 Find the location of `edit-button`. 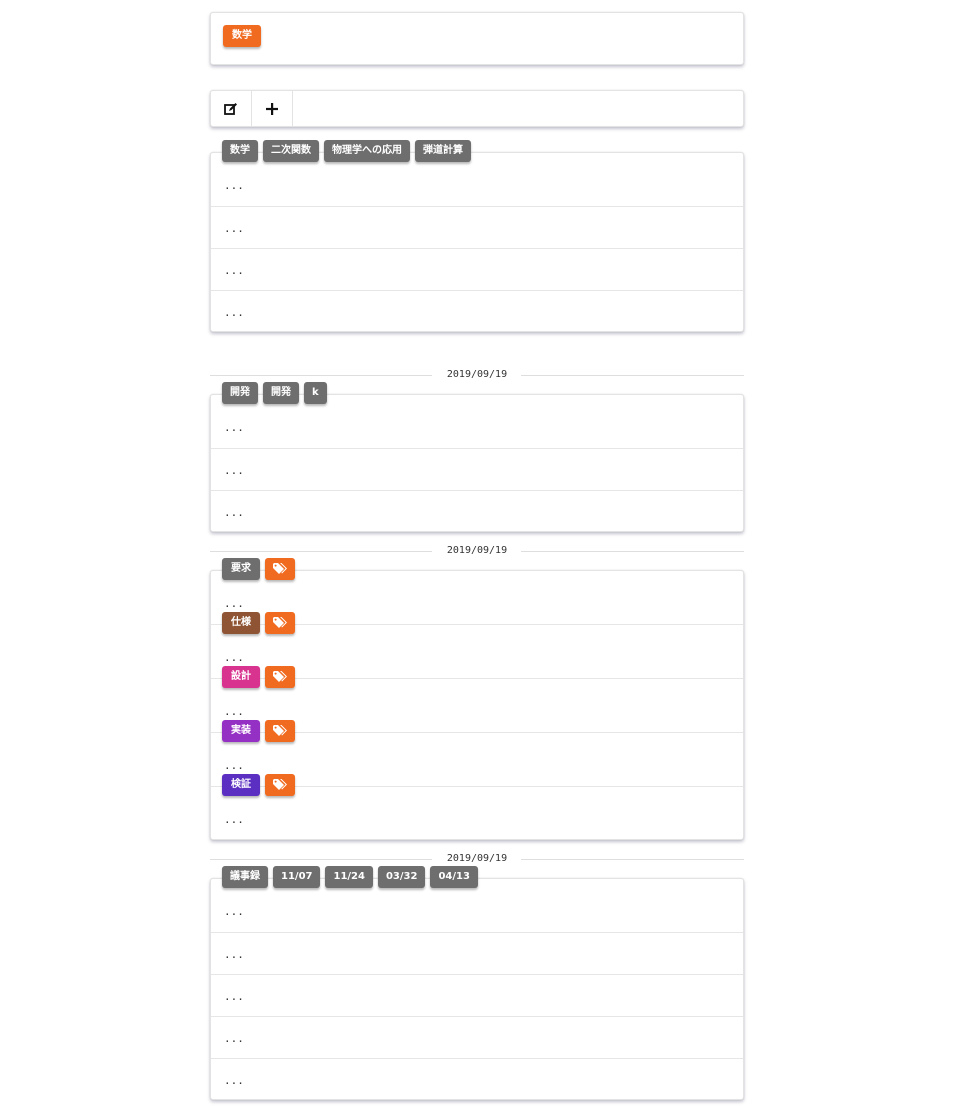

edit-button is located at coordinates (231, 108).